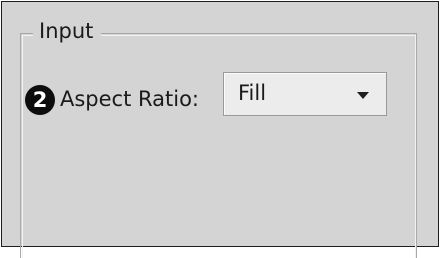 This screenshot has width=442, height=258. I want to click on aspect-ratio-selected-value: Fill, so click(252, 93).